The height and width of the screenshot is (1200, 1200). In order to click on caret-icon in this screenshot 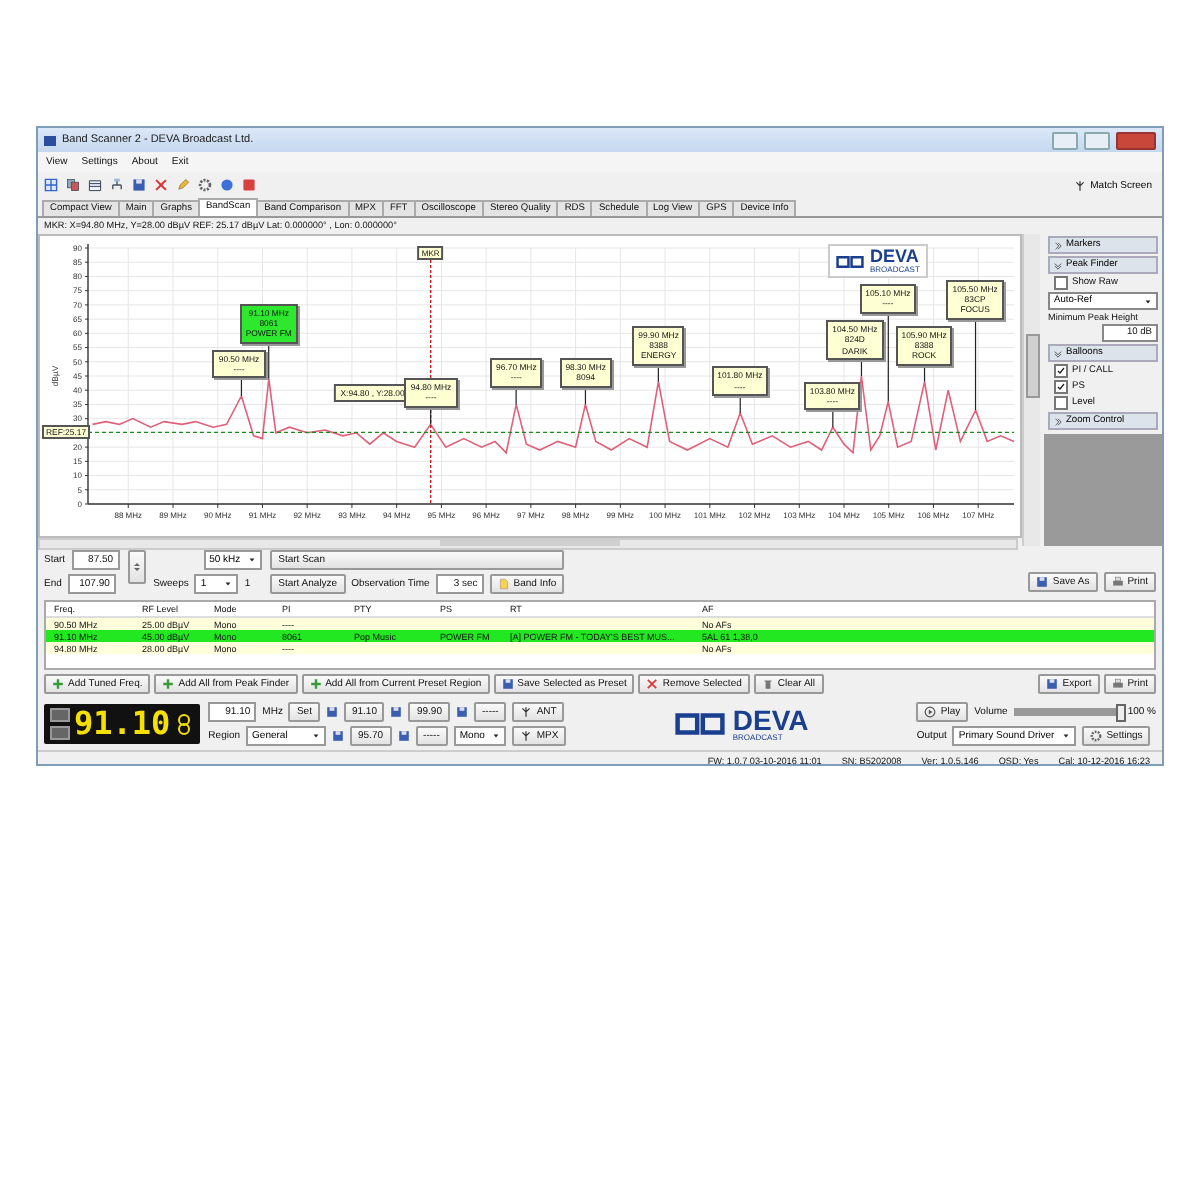, I will do `click(1148, 301)`.